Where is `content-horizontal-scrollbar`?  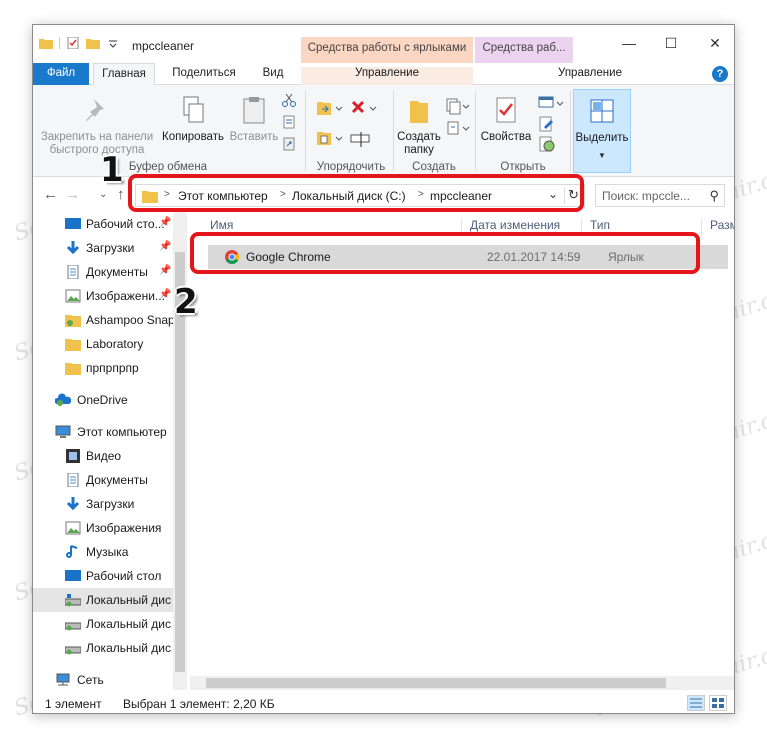
content-horizontal-scrollbar is located at coordinates (462, 683).